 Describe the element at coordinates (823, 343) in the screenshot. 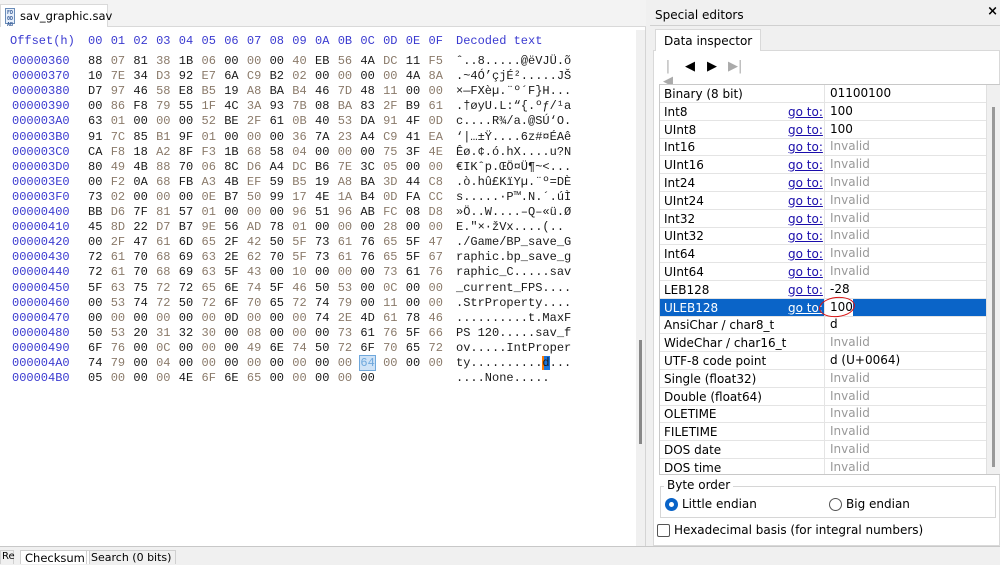

I see `inspector-row: WideChar / char16_t Invalid` at that location.